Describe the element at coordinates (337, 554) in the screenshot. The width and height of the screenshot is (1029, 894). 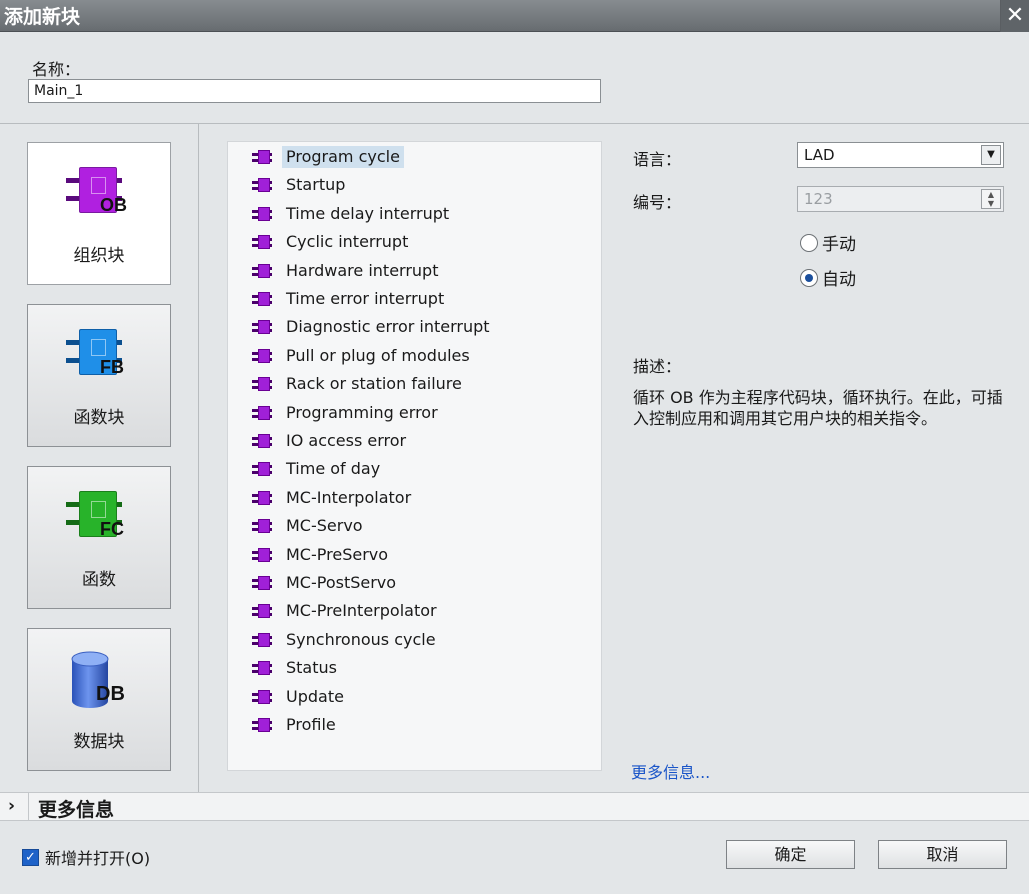
I see `ob-list-item-label: MC-PreServo` at that location.